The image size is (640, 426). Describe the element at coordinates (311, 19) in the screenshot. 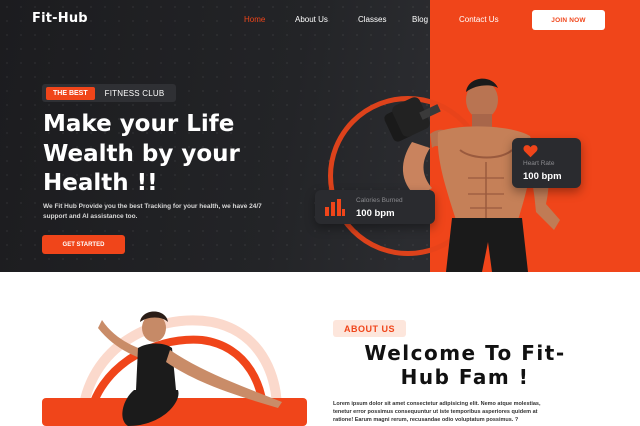

I see `nav-about-us: About Us` at that location.